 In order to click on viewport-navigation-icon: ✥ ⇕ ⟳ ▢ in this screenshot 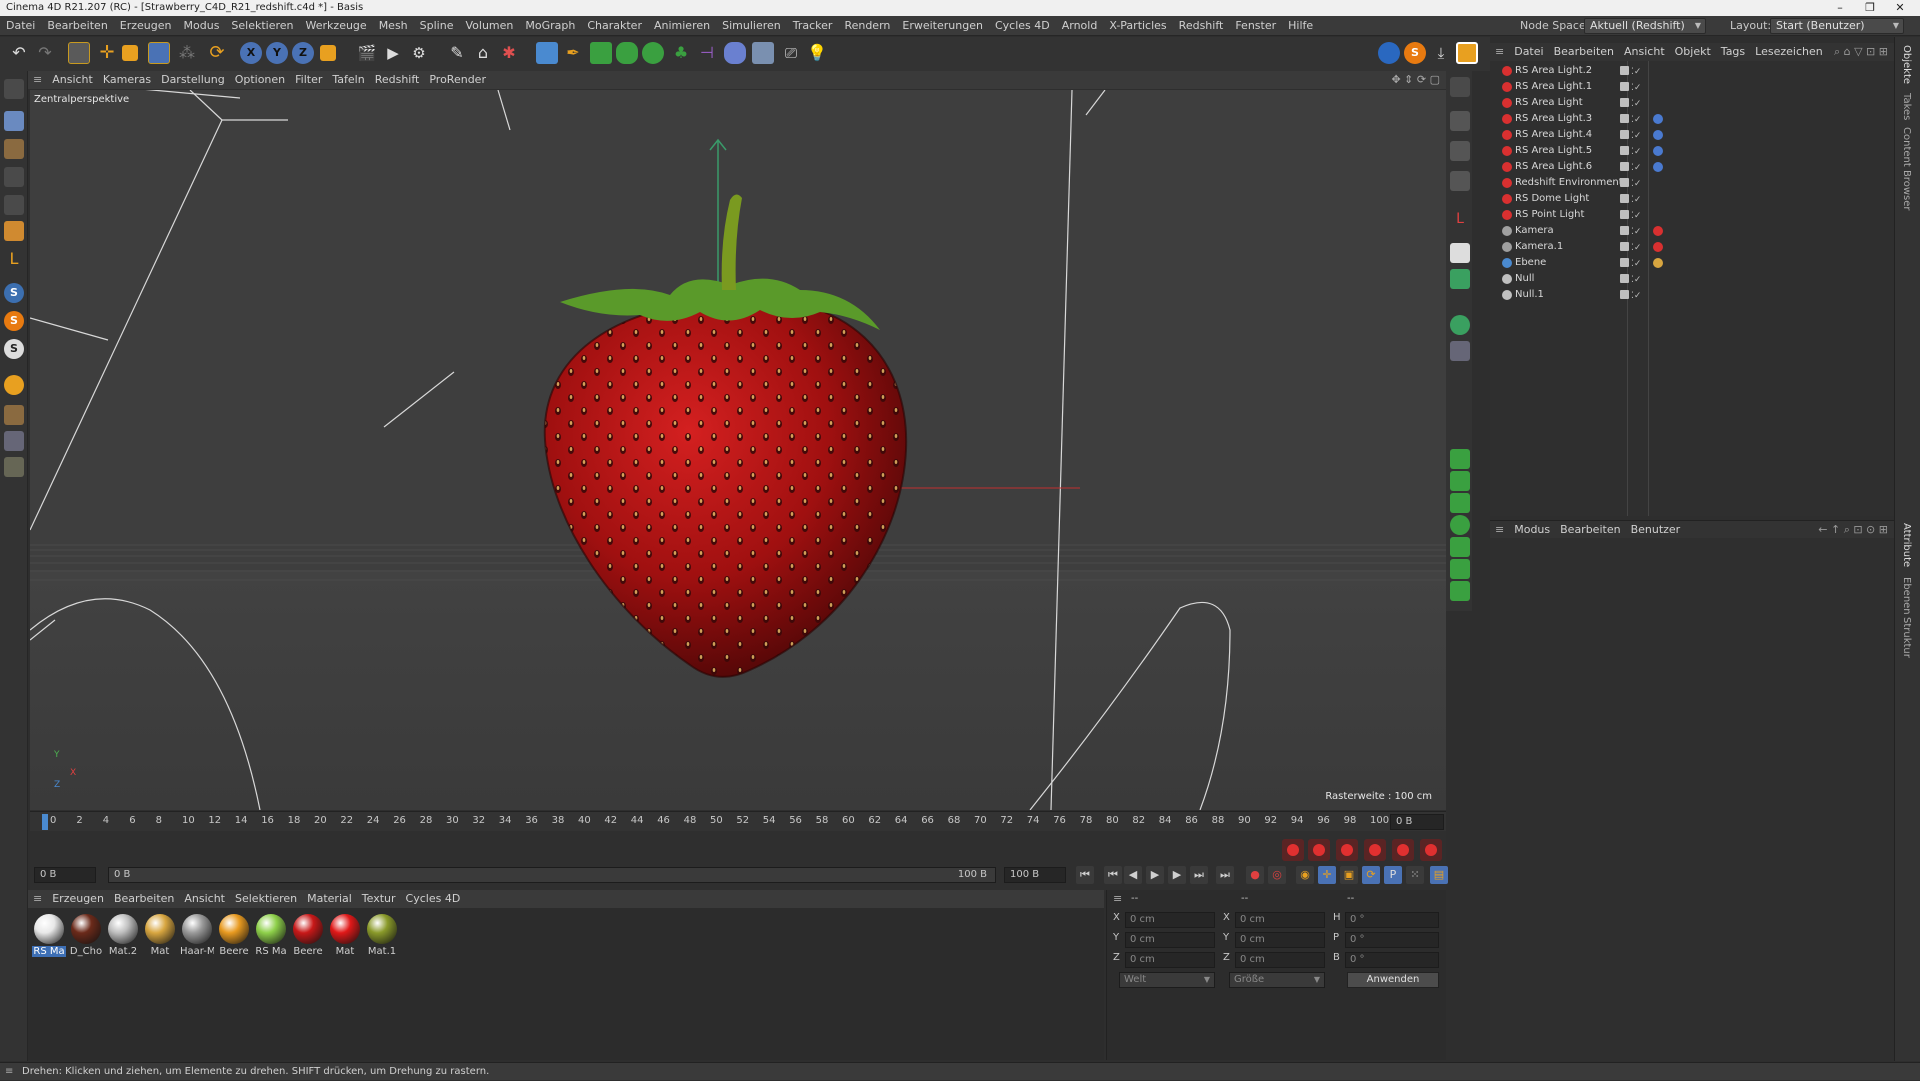, I will do `click(1415, 80)`.